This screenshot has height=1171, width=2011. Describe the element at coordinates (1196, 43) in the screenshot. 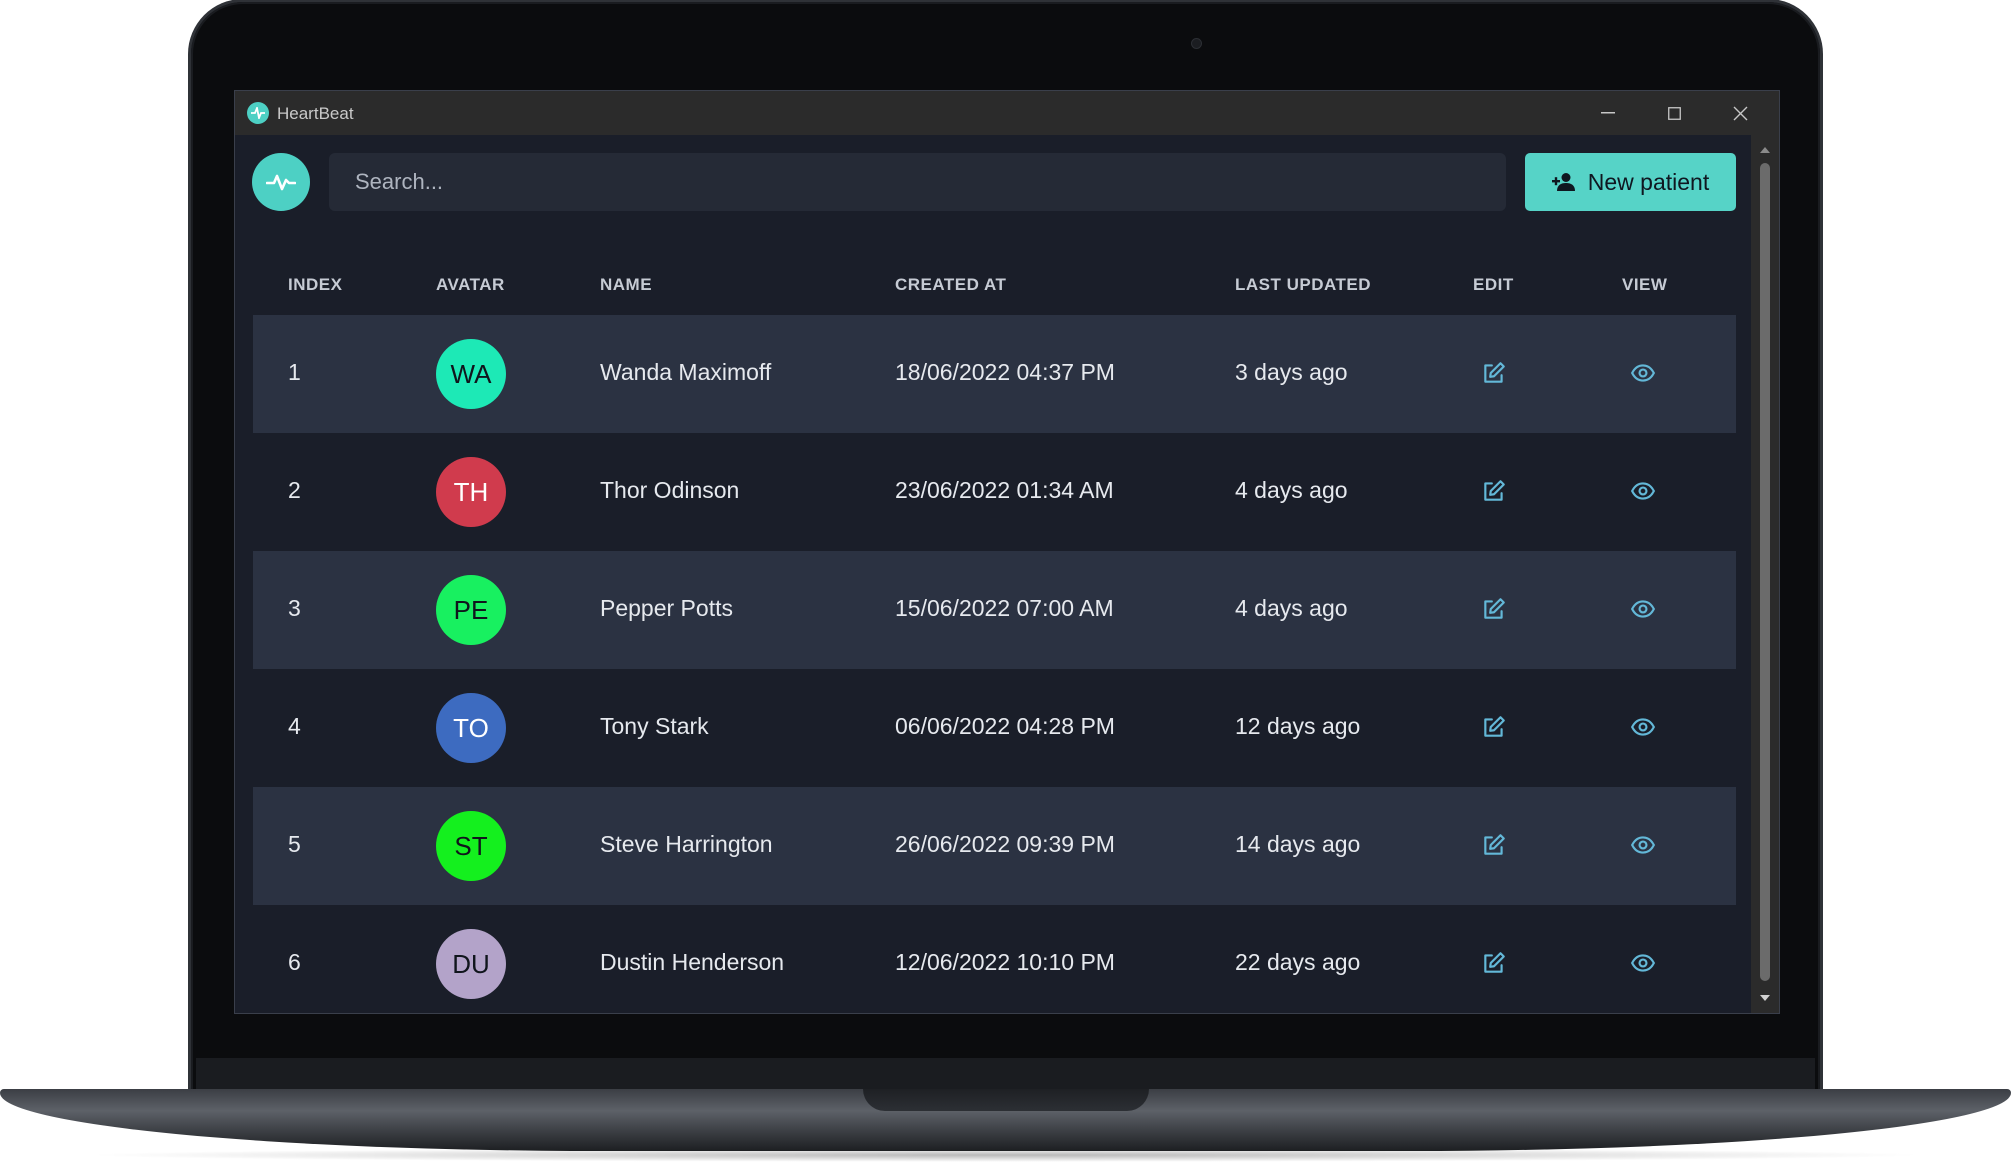

I see `camera` at that location.